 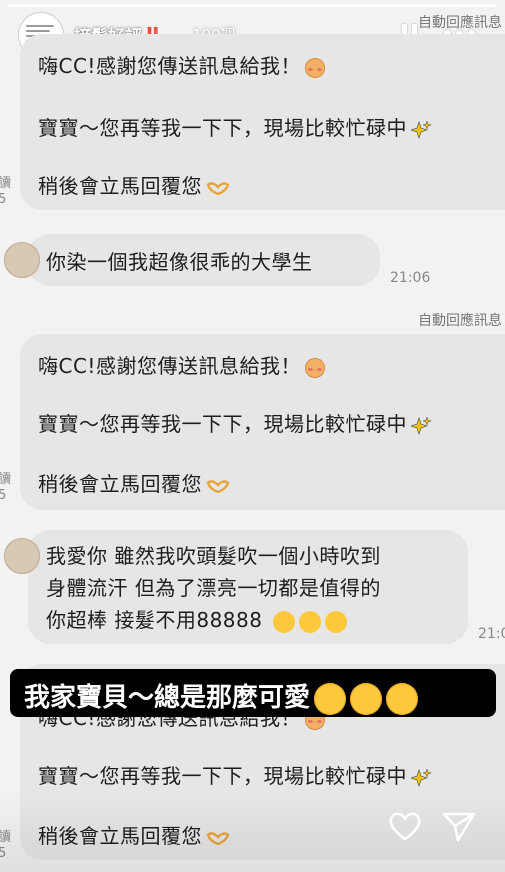 I want to click on heart-eyes-face-icon, so click(x=284, y=621).